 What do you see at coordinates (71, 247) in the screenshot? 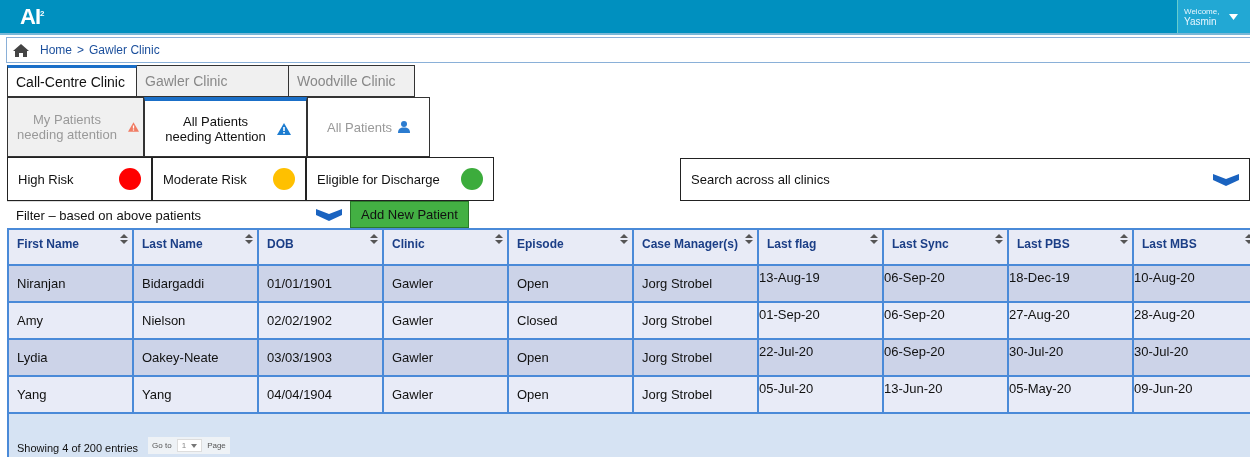
I see `column-header: First Name` at bounding box center [71, 247].